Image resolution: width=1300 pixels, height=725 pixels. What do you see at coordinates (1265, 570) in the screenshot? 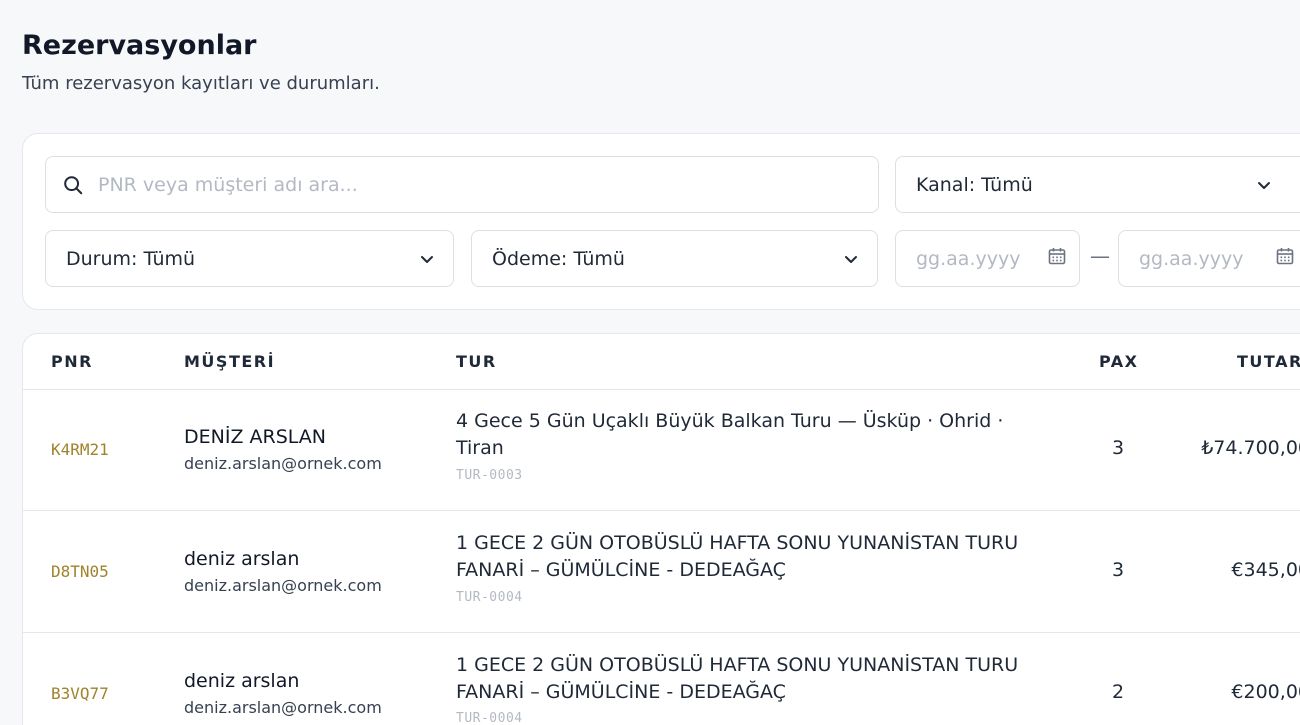
I see `amount: €345,00` at bounding box center [1265, 570].